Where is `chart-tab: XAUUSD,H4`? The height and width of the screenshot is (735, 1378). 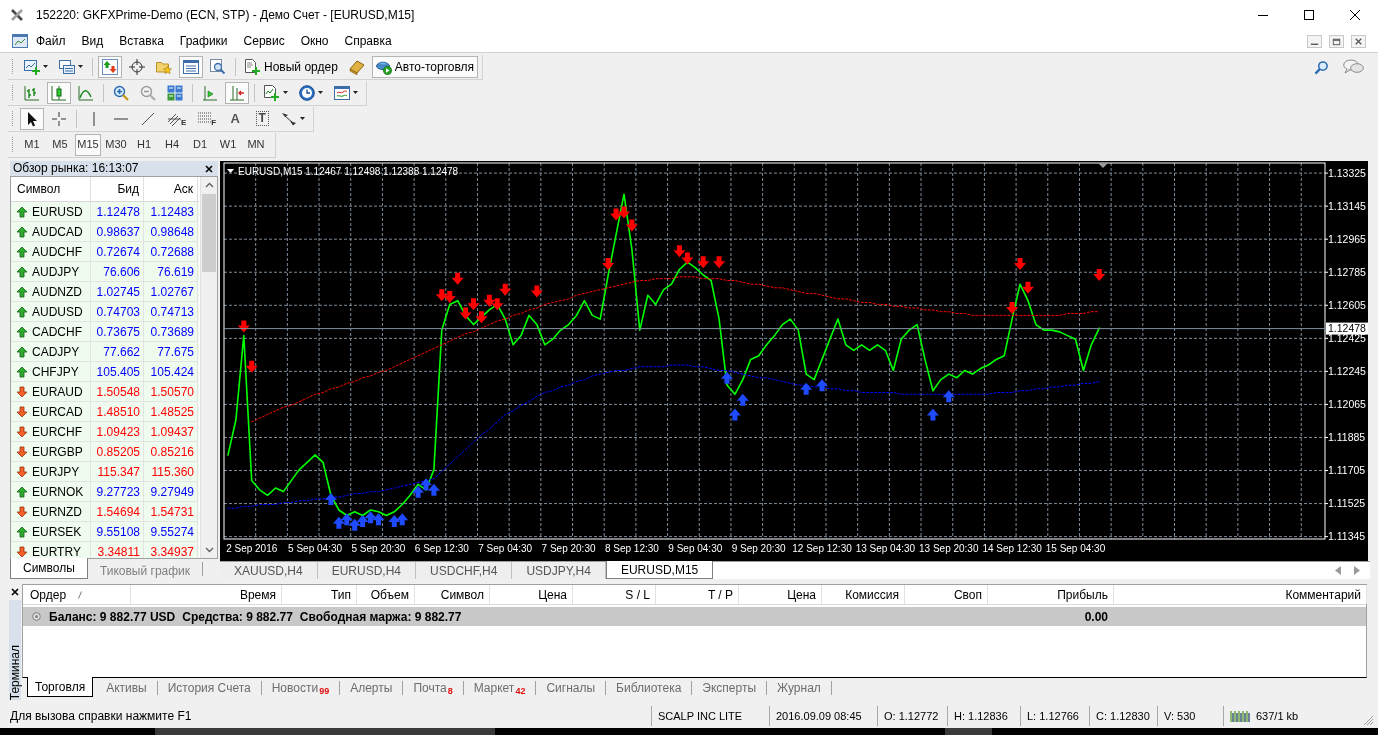 chart-tab: XAUUSD,H4 is located at coordinates (269, 570).